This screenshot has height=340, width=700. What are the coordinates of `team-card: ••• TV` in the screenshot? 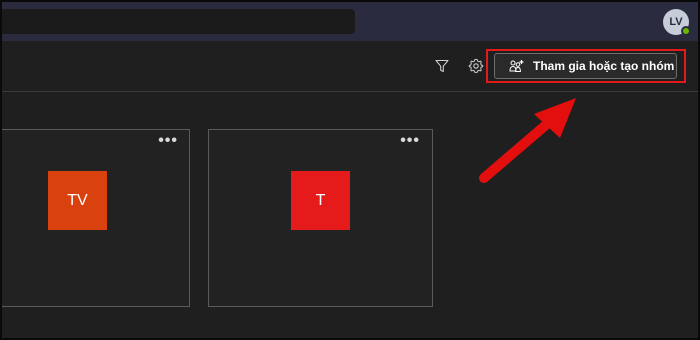 It's located at (96, 218).